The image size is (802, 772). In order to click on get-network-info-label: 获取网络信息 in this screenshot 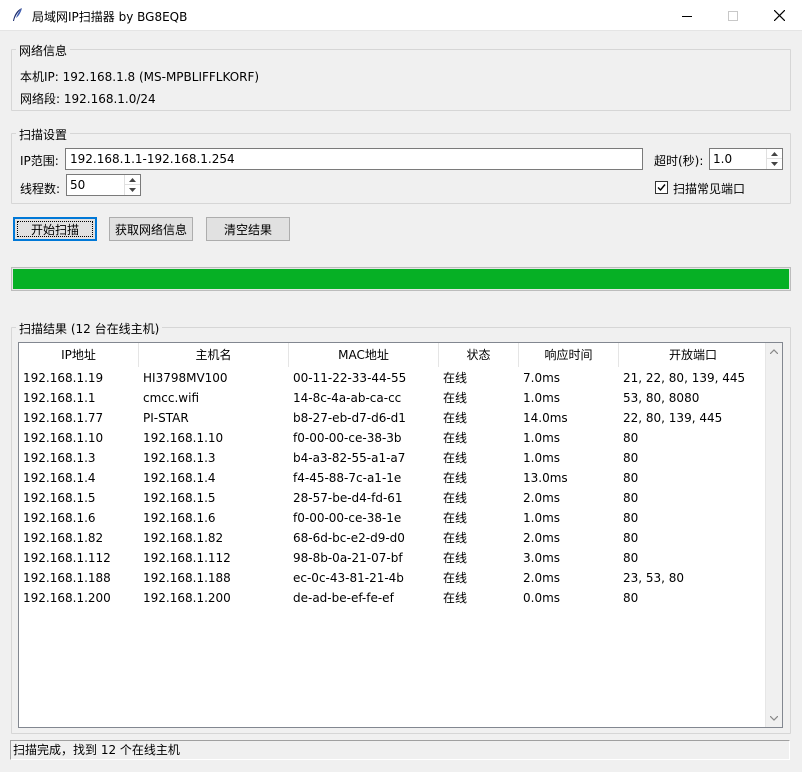, I will do `click(150, 229)`.